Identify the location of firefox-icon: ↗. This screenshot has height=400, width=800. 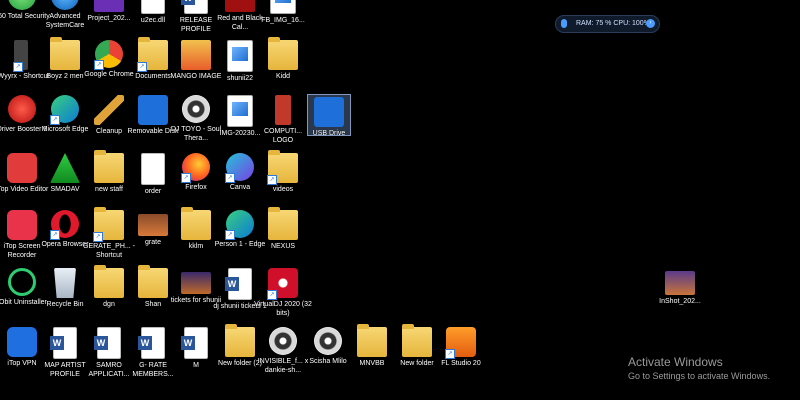
(195, 168).